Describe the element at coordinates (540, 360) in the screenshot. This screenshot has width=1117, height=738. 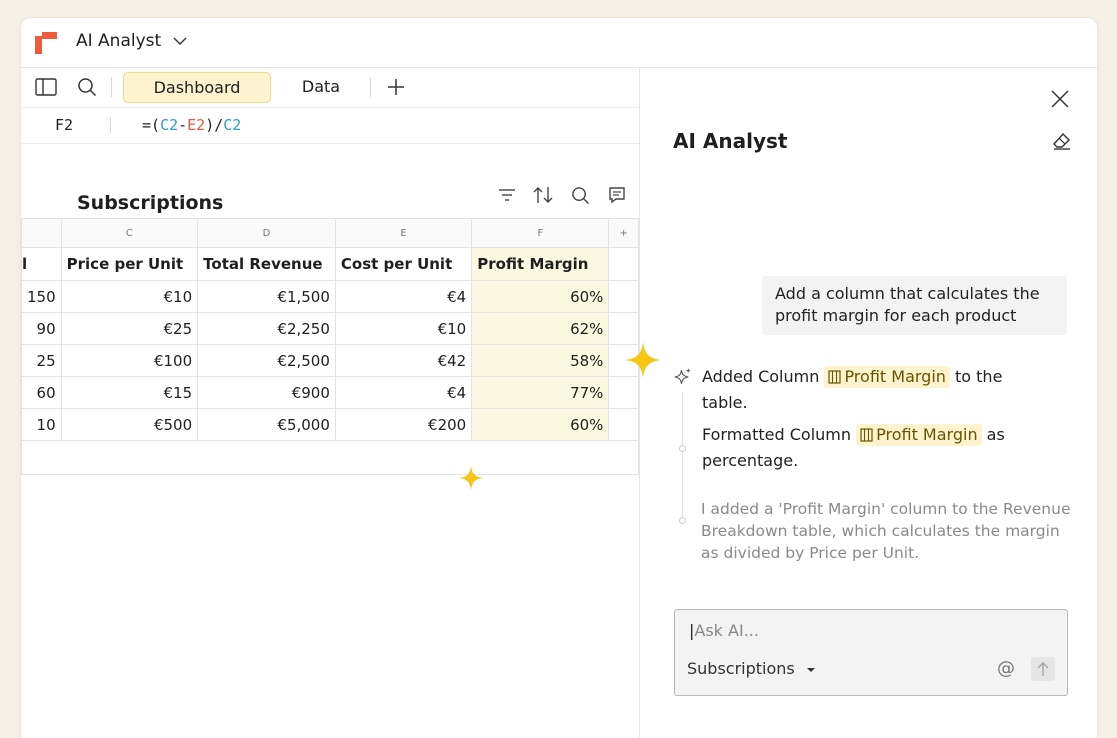
I see `table-cell: 58%` at that location.